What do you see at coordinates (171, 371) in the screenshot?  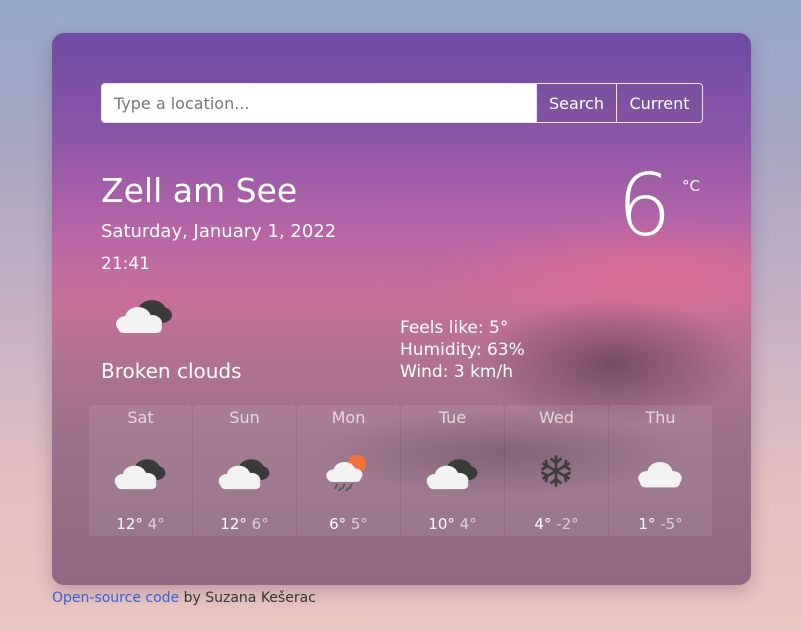 I see `weather-description: Broken clouds` at bounding box center [171, 371].